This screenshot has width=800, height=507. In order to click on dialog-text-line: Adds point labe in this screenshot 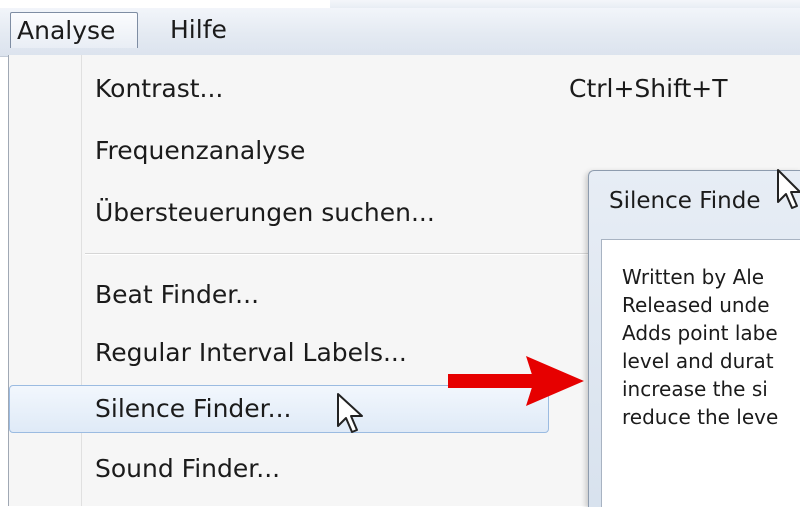, I will do `click(700, 333)`.